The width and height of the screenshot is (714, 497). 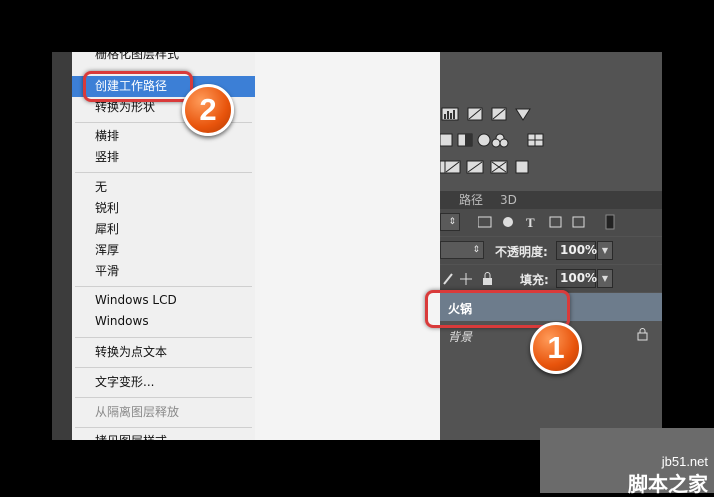 What do you see at coordinates (551, 200) in the screenshot?
I see `panel-tabs: 路径 3D` at bounding box center [551, 200].